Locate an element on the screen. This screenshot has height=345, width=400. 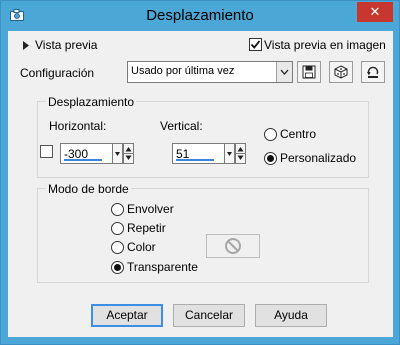
close-icon: ✕ is located at coordinates (375, 12).